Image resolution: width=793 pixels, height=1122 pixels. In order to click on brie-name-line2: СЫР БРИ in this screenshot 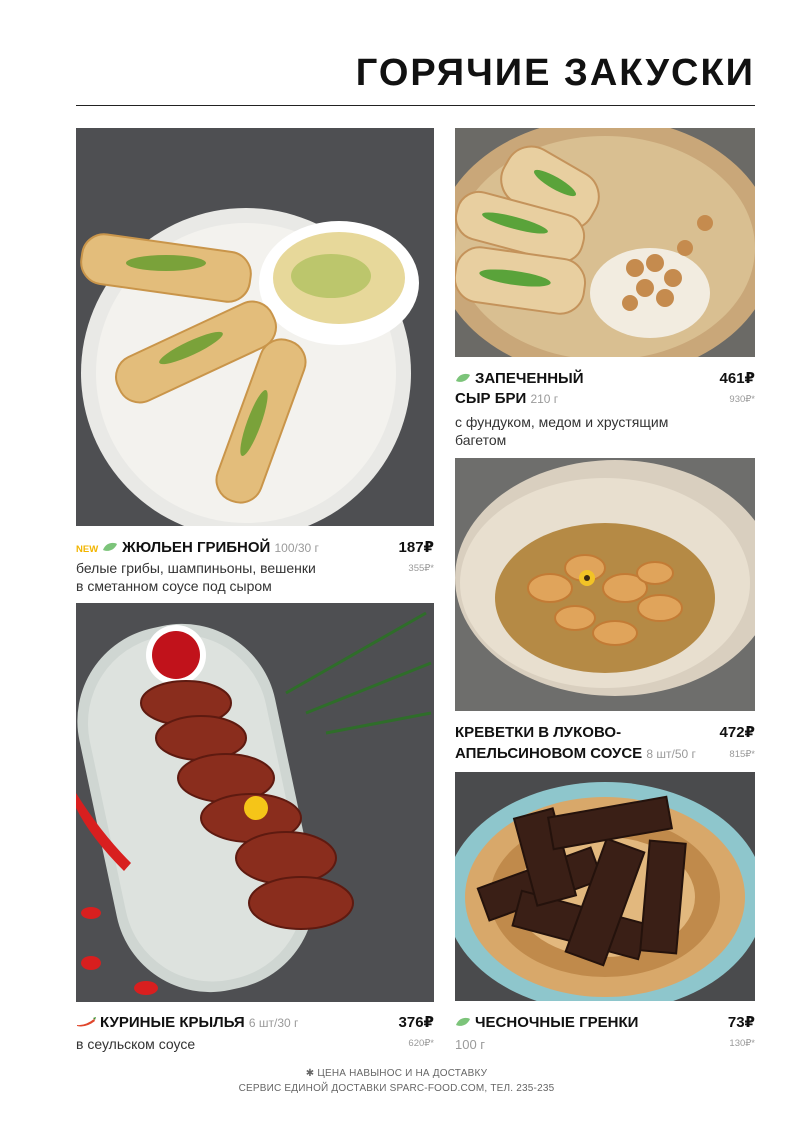, I will do `click(491, 398)`.